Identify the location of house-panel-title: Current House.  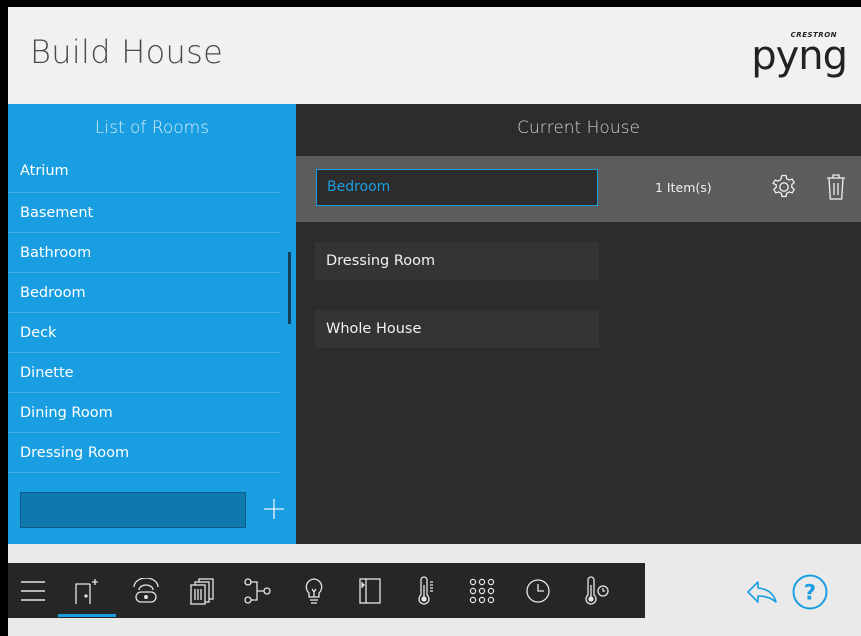
(578, 128).